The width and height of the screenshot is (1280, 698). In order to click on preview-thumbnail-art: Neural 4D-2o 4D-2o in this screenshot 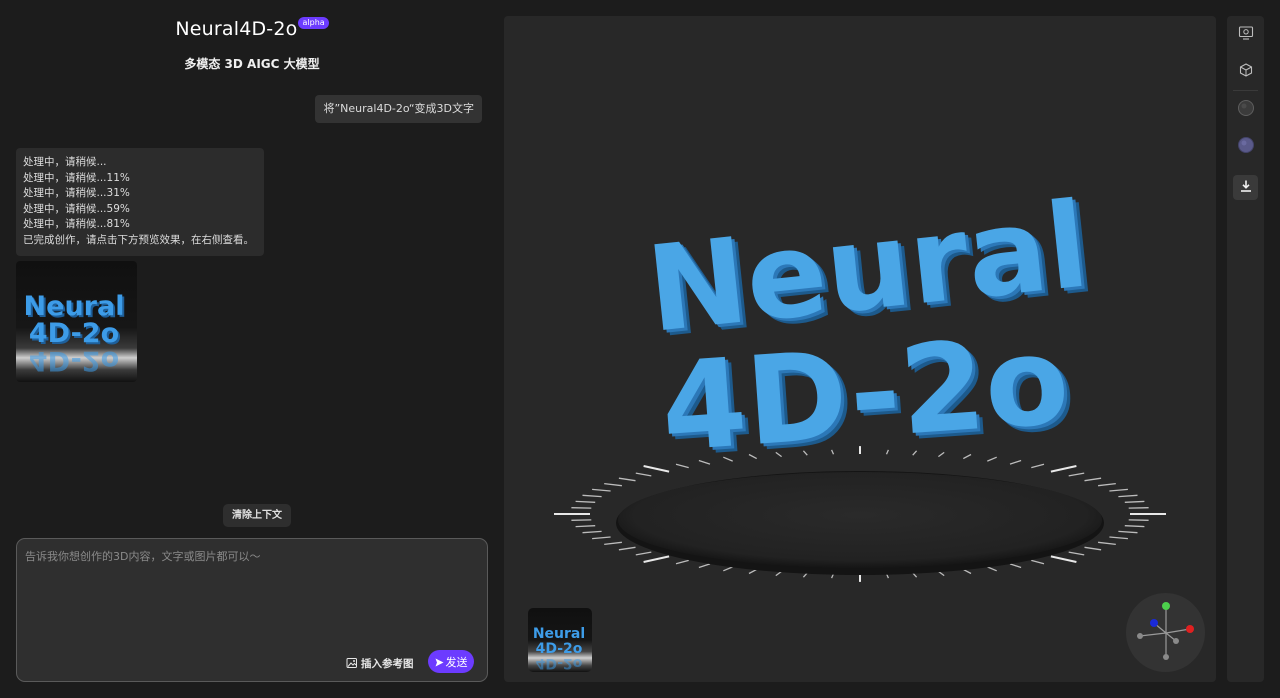, I will do `click(559, 648)`.